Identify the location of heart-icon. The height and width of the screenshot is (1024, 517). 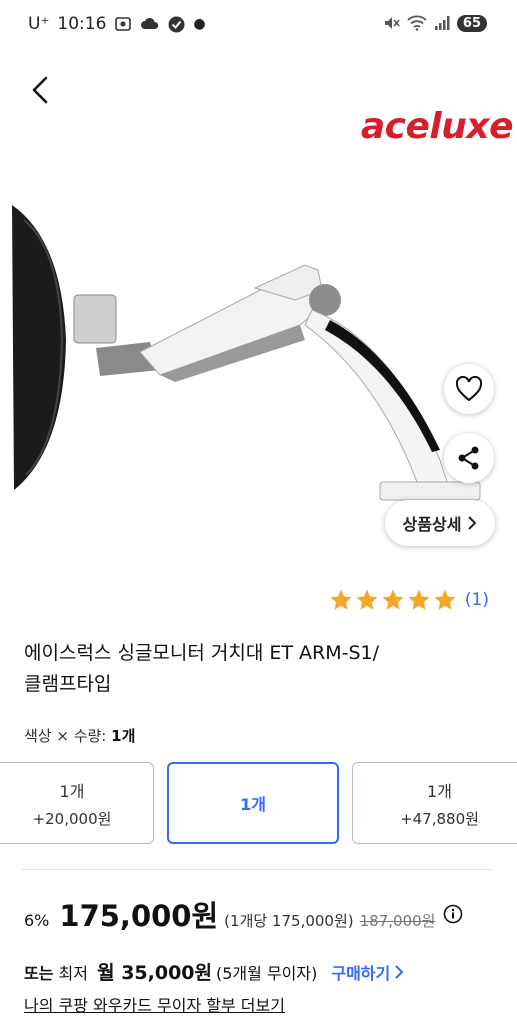
(469, 389).